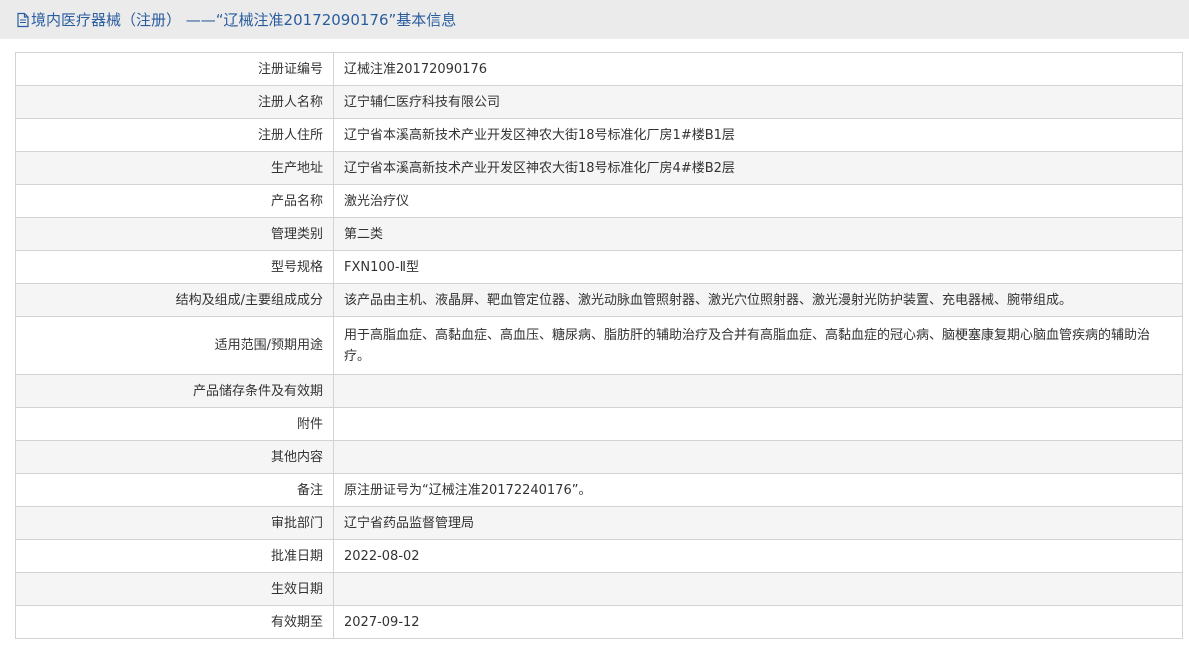  What do you see at coordinates (174, 589) in the screenshot?
I see `row-label: 生效日期` at bounding box center [174, 589].